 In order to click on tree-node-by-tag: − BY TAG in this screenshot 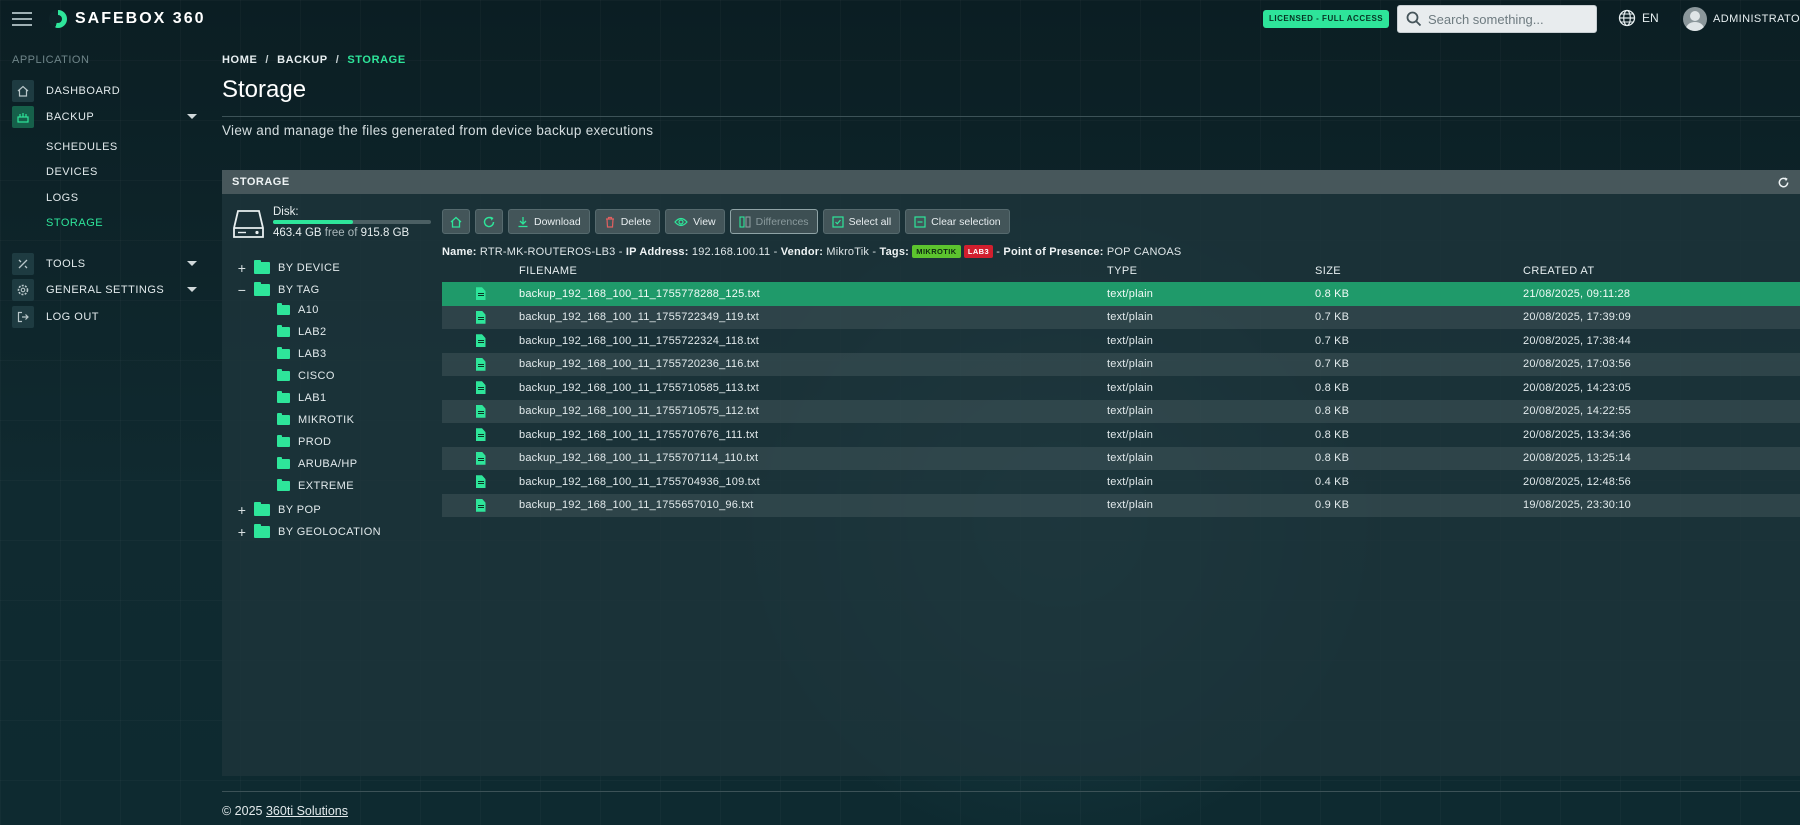, I will do `click(278, 290)`.